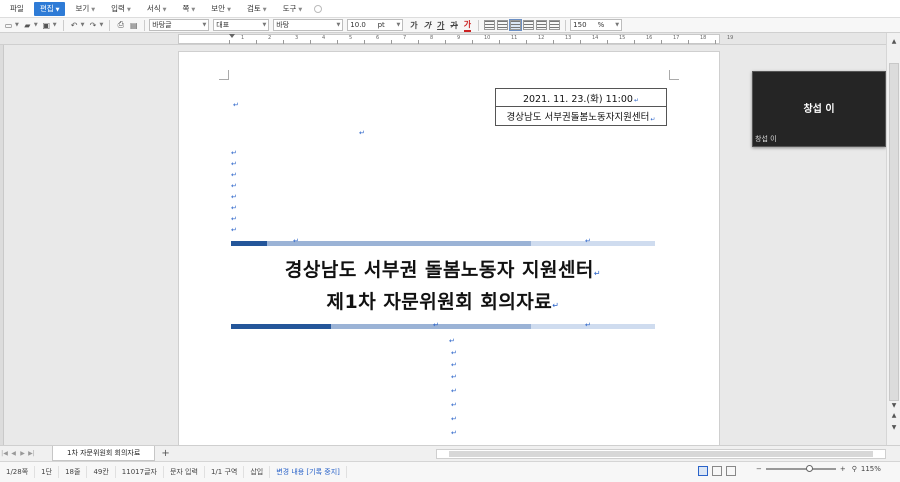 The height and width of the screenshot is (482, 900). Describe the element at coordinates (257, 472) in the screenshot. I see `status-insert: 삽입` at that location.